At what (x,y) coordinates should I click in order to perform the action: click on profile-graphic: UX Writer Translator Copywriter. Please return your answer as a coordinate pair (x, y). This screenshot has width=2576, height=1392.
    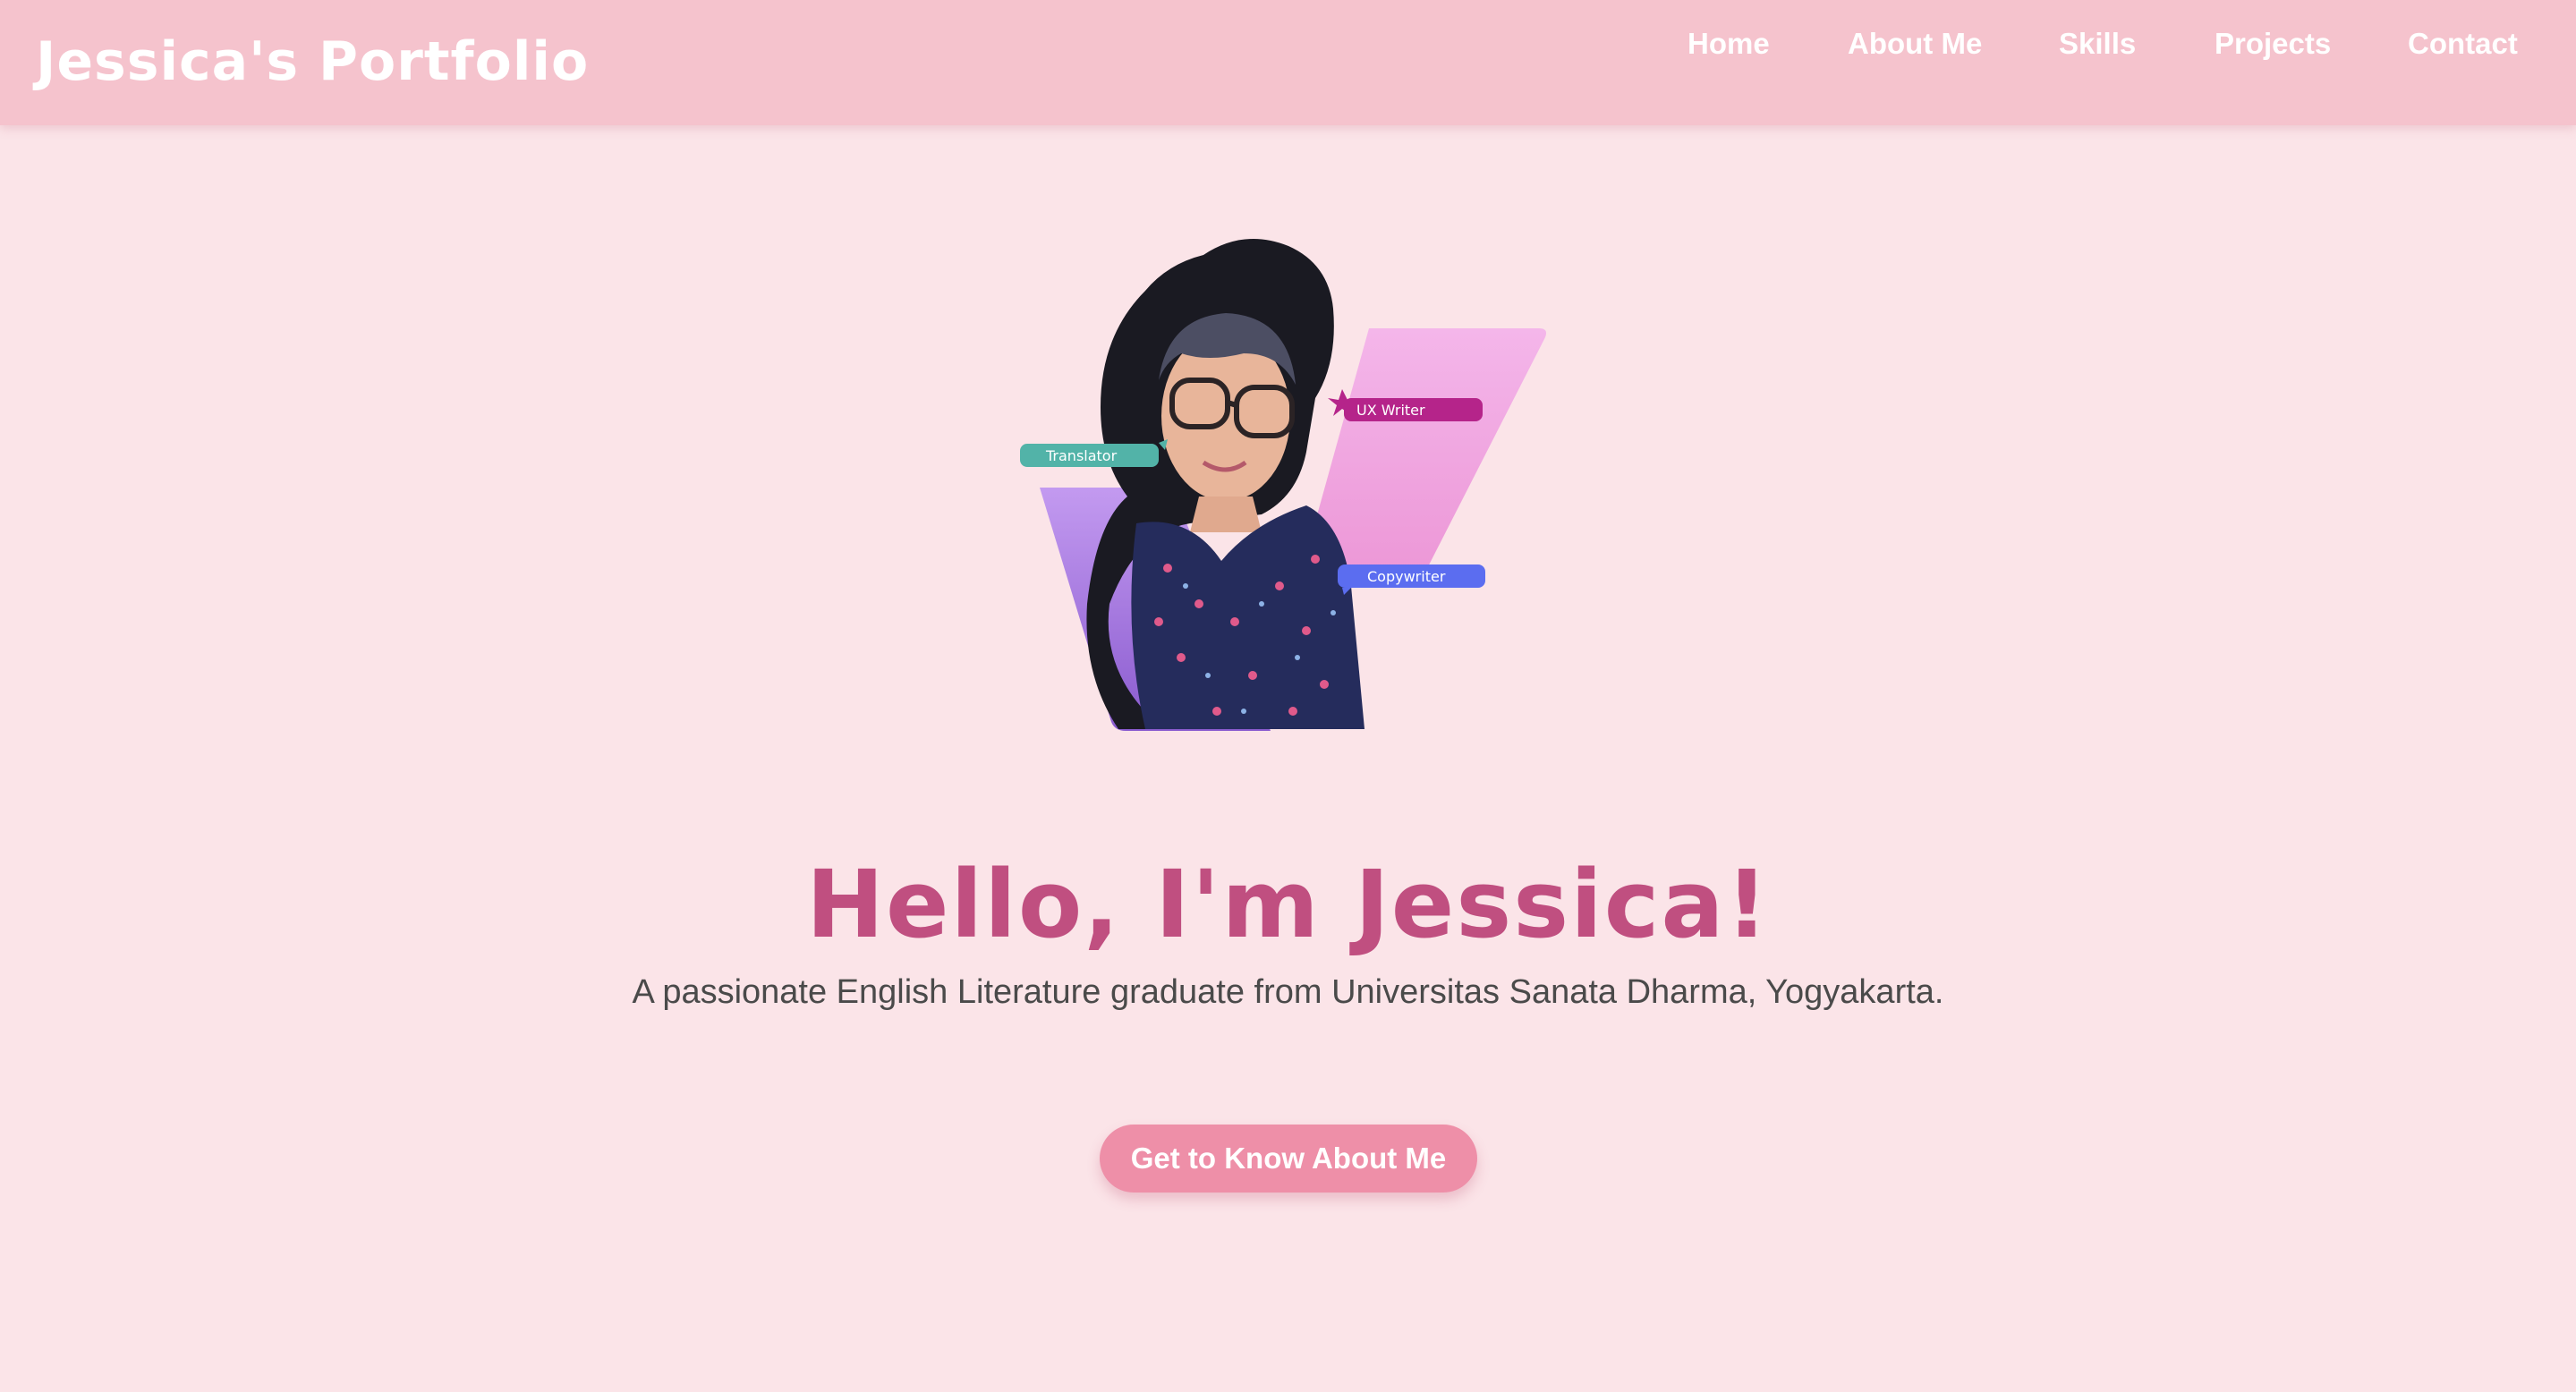
    Looking at the image, I should click on (1283, 485).